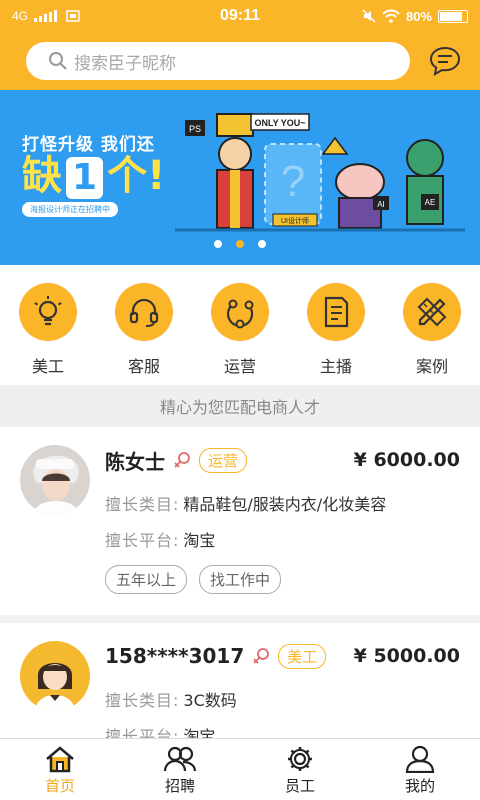 This screenshot has width=480, height=800. I want to click on lightbulb-icon, so click(48, 311).